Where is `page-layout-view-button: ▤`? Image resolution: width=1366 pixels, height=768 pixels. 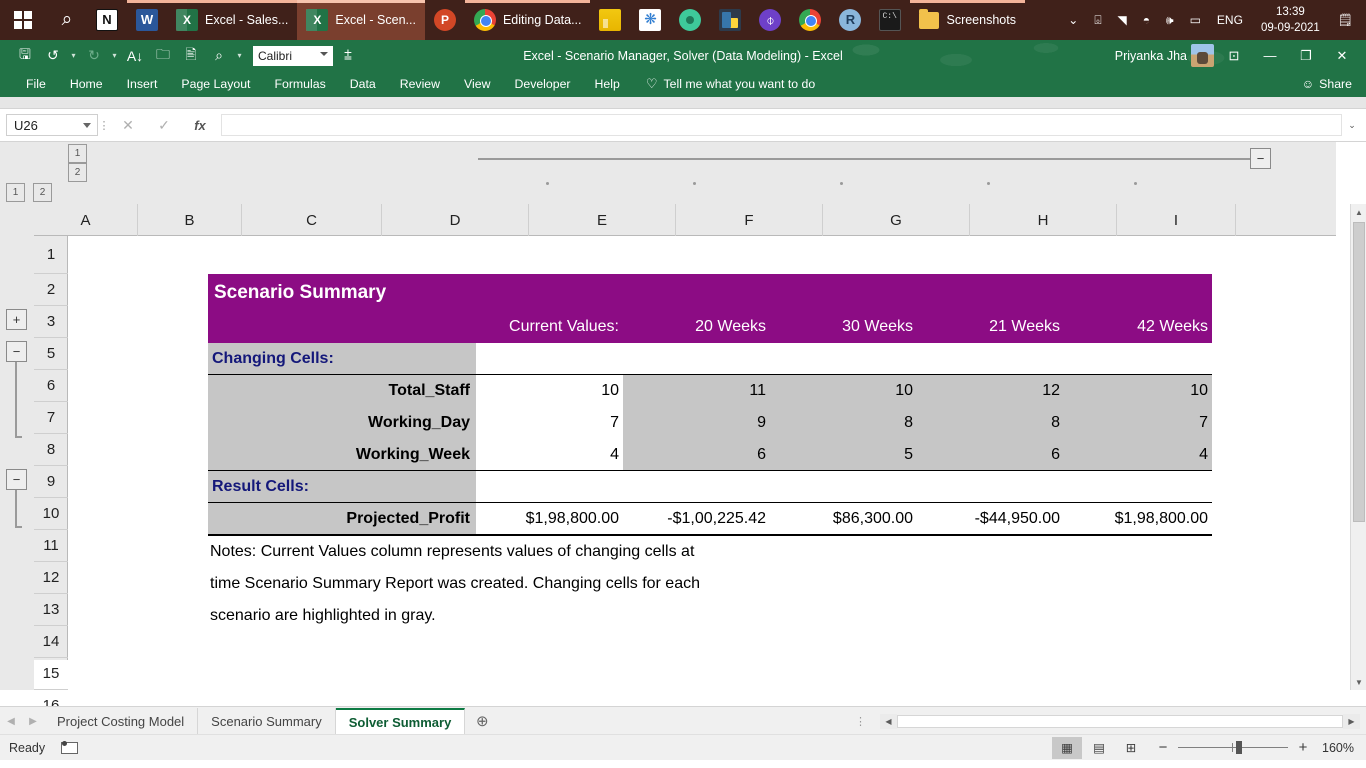 page-layout-view-button: ▤ is located at coordinates (1099, 748).